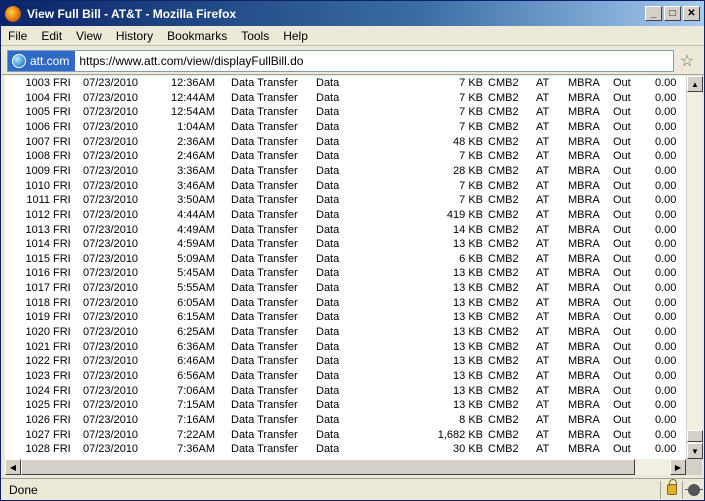  I want to click on horizontal-scrollbar: ◀ ▶, so click(345, 467).